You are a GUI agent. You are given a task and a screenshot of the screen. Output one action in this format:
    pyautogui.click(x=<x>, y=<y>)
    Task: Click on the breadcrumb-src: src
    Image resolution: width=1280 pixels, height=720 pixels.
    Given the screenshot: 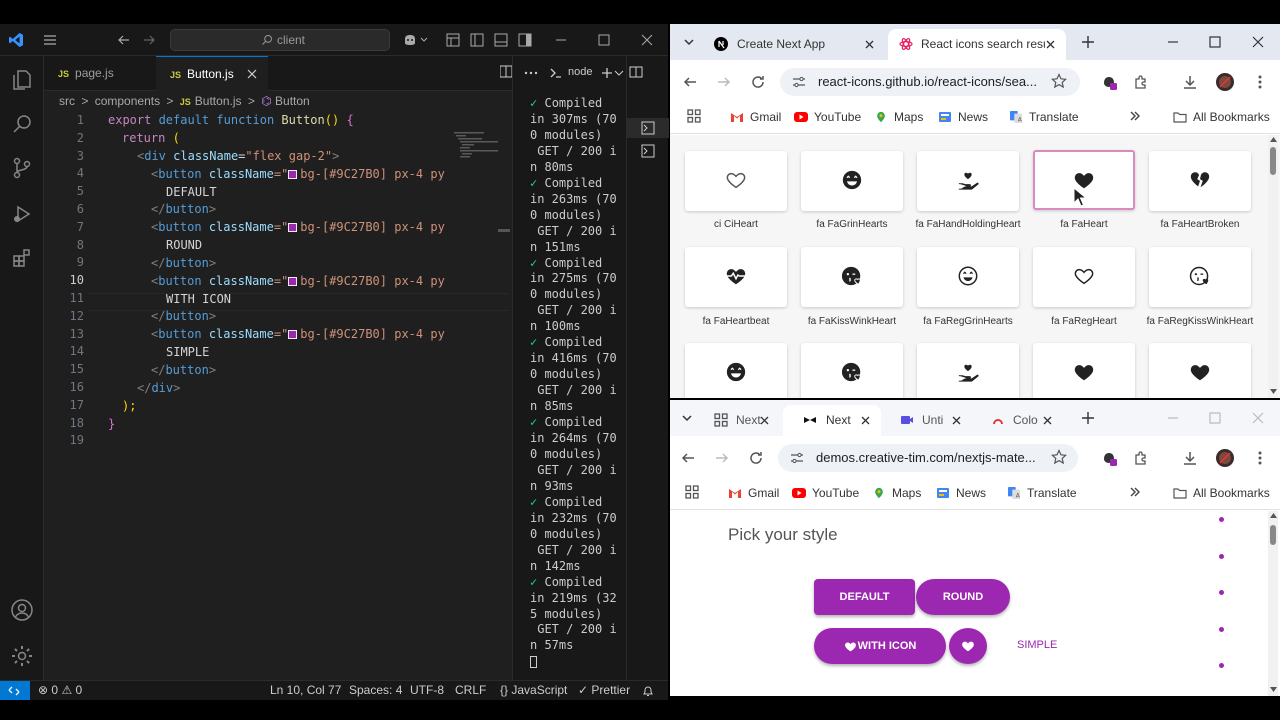 What is the action you would take?
    pyautogui.click(x=67, y=101)
    